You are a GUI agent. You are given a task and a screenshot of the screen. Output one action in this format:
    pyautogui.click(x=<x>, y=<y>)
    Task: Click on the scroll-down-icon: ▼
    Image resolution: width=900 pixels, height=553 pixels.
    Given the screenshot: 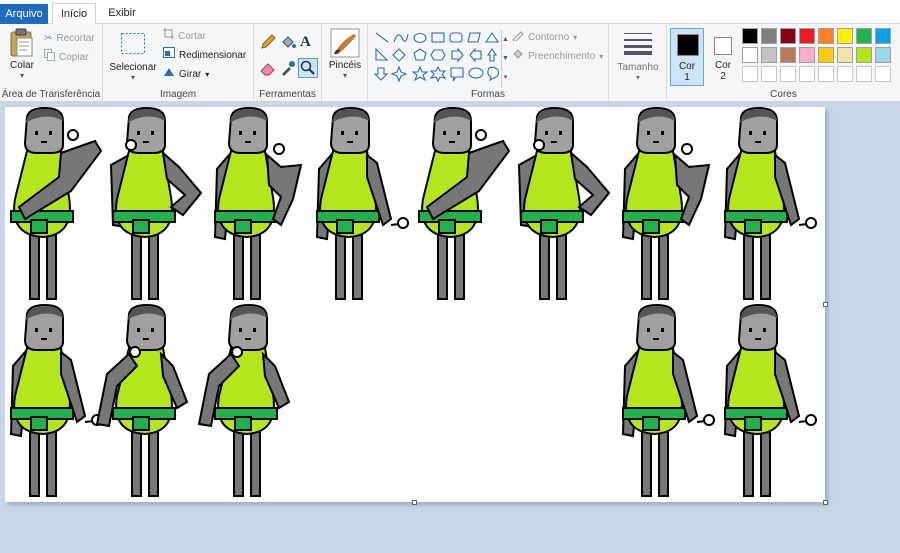 What is the action you would take?
    pyautogui.click(x=505, y=58)
    